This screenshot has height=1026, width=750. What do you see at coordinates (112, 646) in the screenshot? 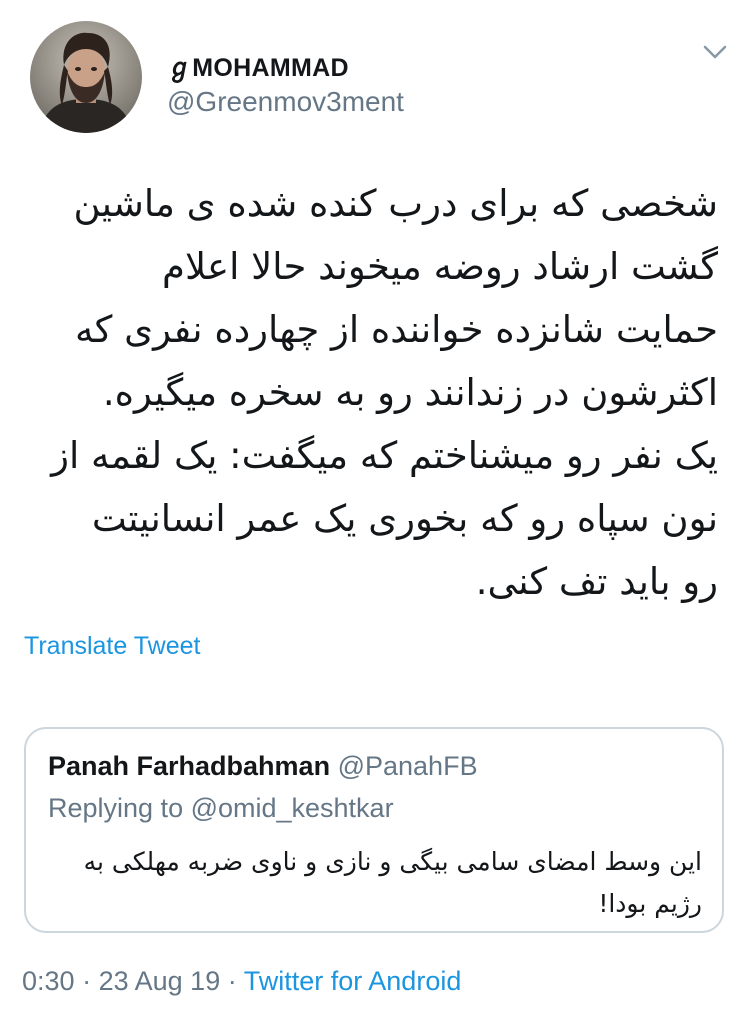
I see `translate-tweet-link: Translate Tweet` at bounding box center [112, 646].